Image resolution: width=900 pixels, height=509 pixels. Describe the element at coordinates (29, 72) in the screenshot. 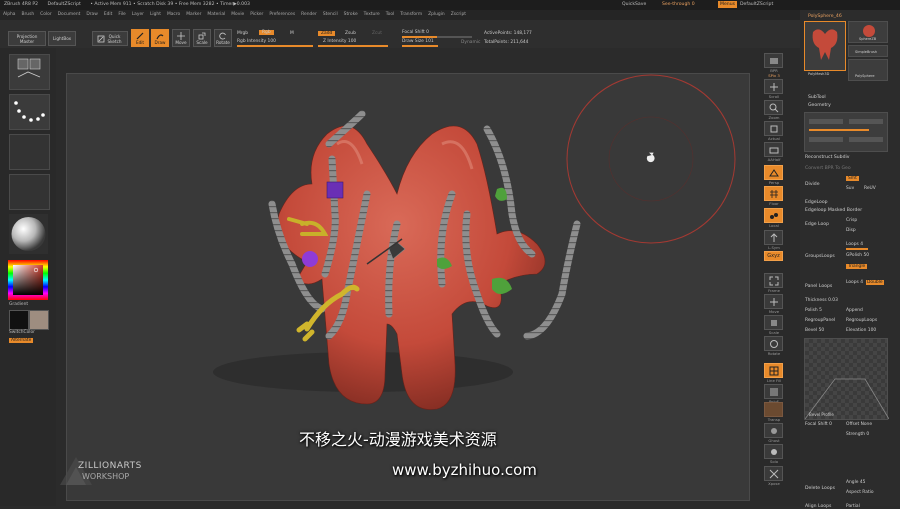

I see `brush-selector` at that location.